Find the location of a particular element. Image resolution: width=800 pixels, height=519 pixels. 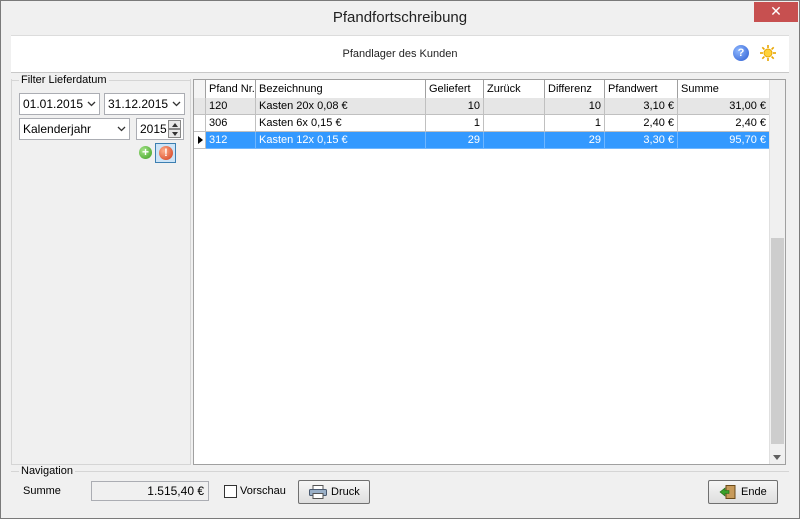

remove-icon: ! is located at coordinates (166, 153).